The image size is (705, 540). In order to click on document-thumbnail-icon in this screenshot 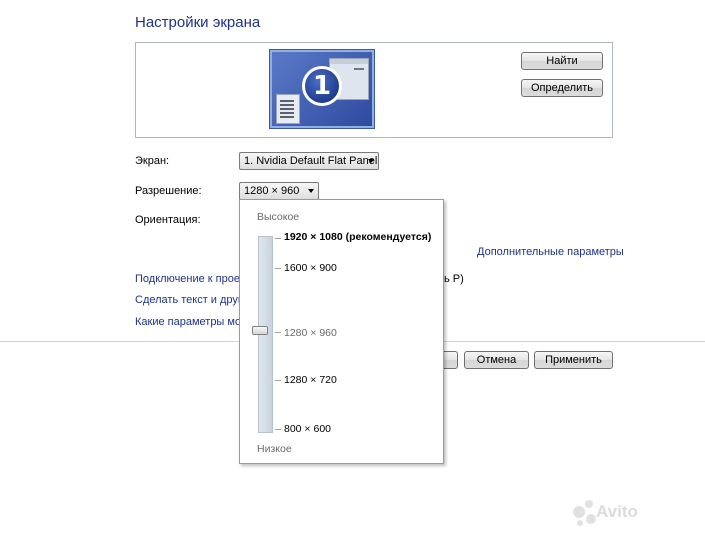, I will do `click(288, 109)`.